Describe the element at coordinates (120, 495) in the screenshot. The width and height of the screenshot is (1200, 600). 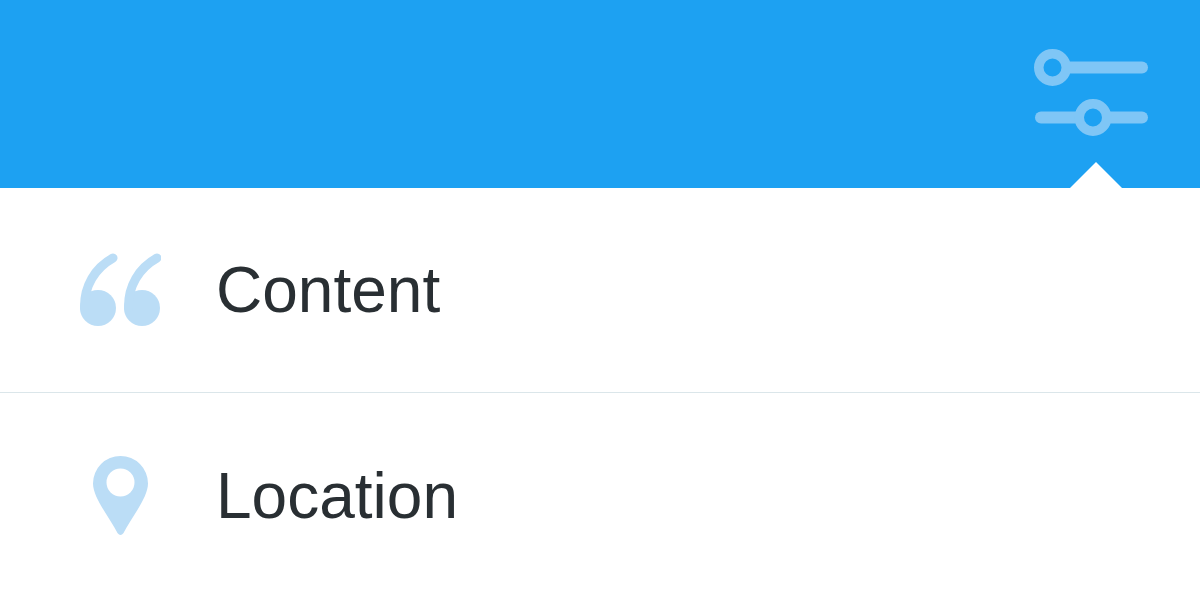
I see `map-pin-icon` at that location.